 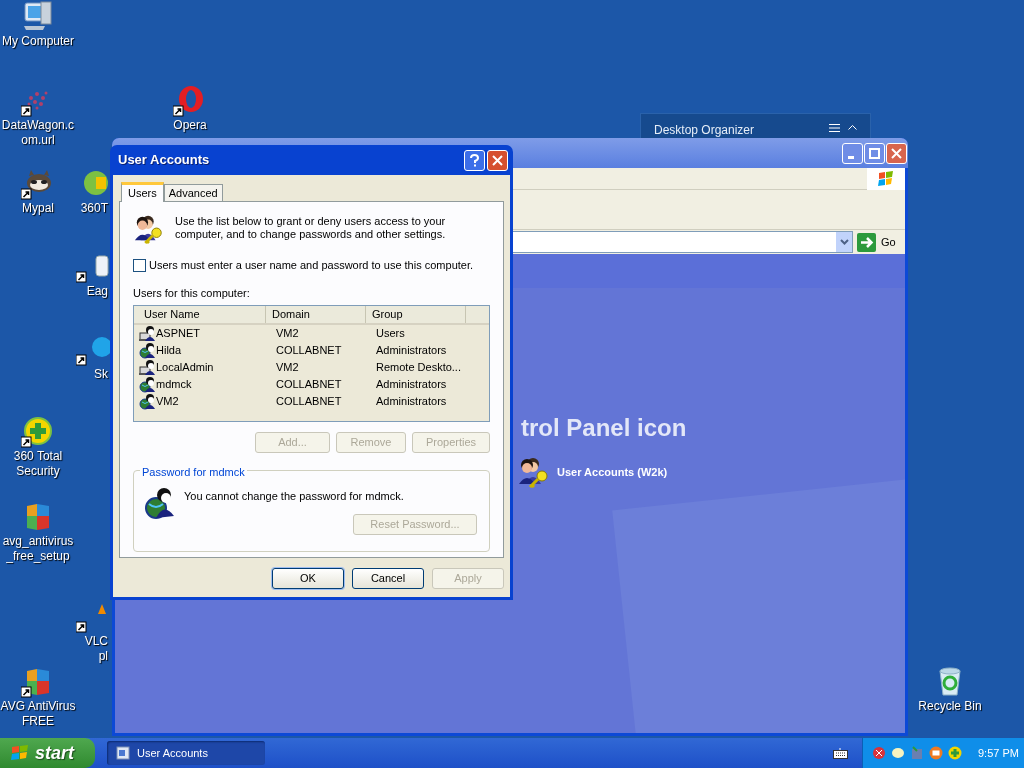 What do you see at coordinates (705, 130) in the screenshot?
I see `organizer-title: Desktop Organizer` at bounding box center [705, 130].